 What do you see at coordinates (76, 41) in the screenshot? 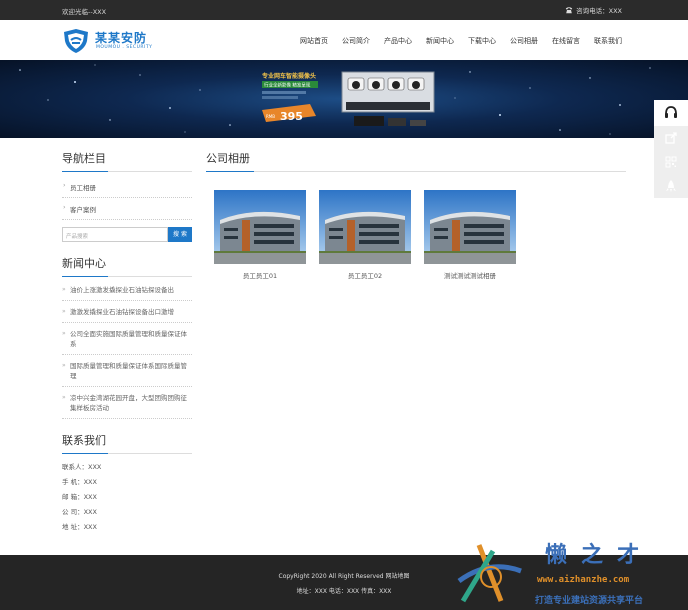
I see `shield-logo-icon` at bounding box center [76, 41].